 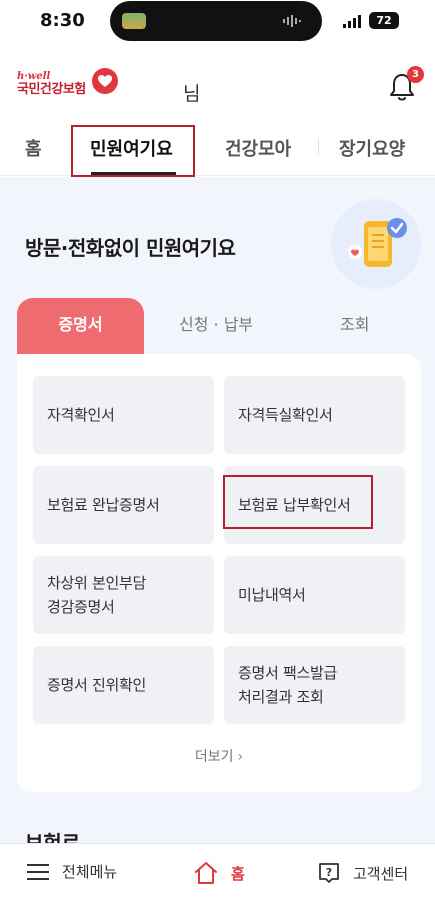 What do you see at coordinates (272, 595) in the screenshot?
I see `cert-label: 미납내역서` at bounding box center [272, 595].